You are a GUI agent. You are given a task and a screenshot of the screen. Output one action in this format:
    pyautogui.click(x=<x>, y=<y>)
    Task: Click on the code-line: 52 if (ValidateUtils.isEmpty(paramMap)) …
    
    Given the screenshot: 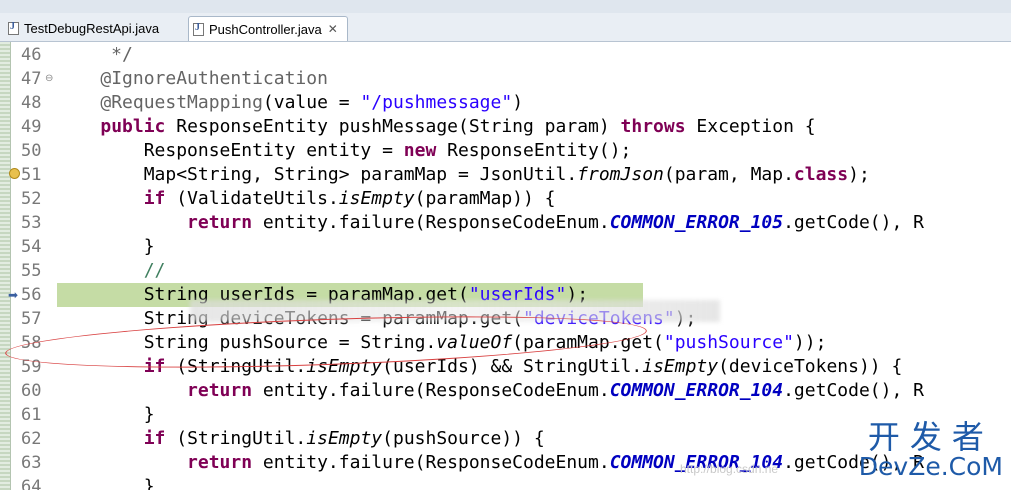 What is the action you would take?
    pyautogui.click(x=505, y=199)
    